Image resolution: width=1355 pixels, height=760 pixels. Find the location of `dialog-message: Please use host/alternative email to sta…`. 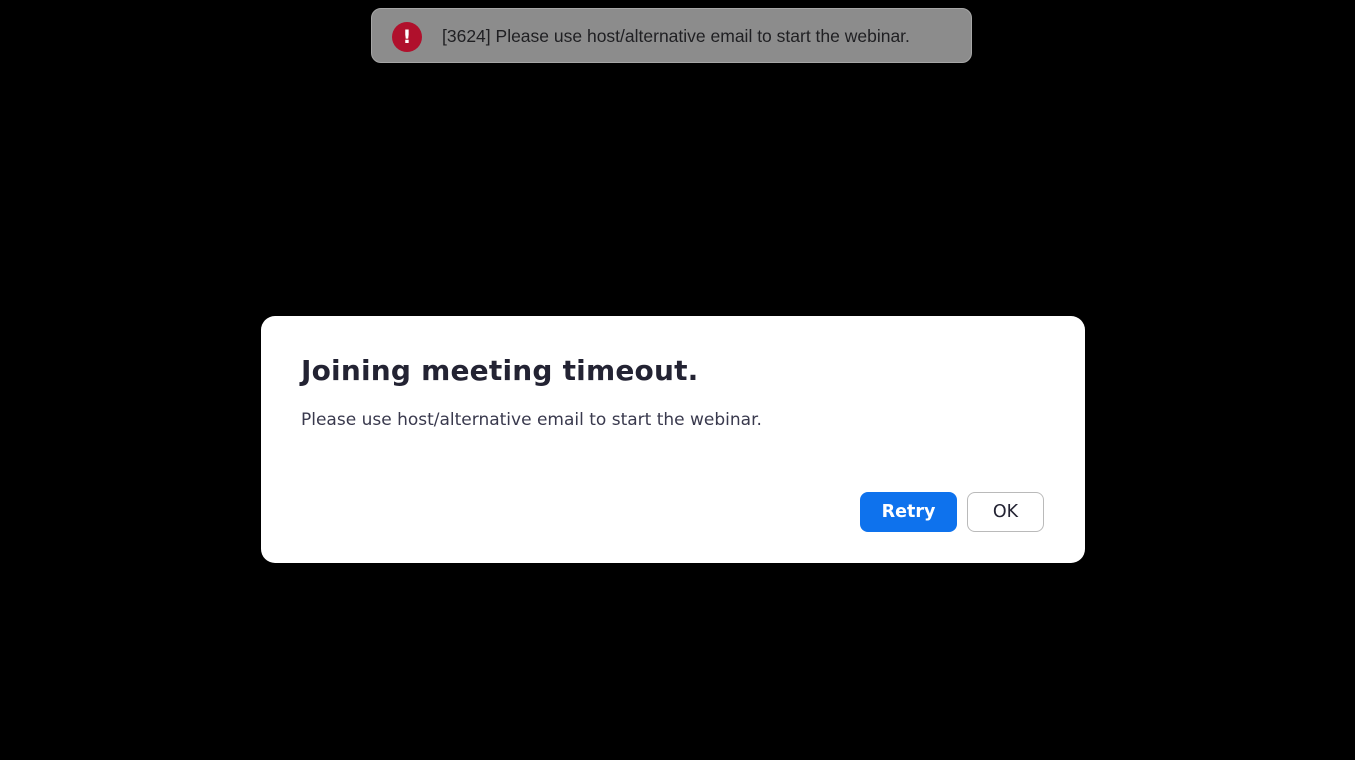

dialog-message: Please use host/alternative email to sta… is located at coordinates (531, 420).